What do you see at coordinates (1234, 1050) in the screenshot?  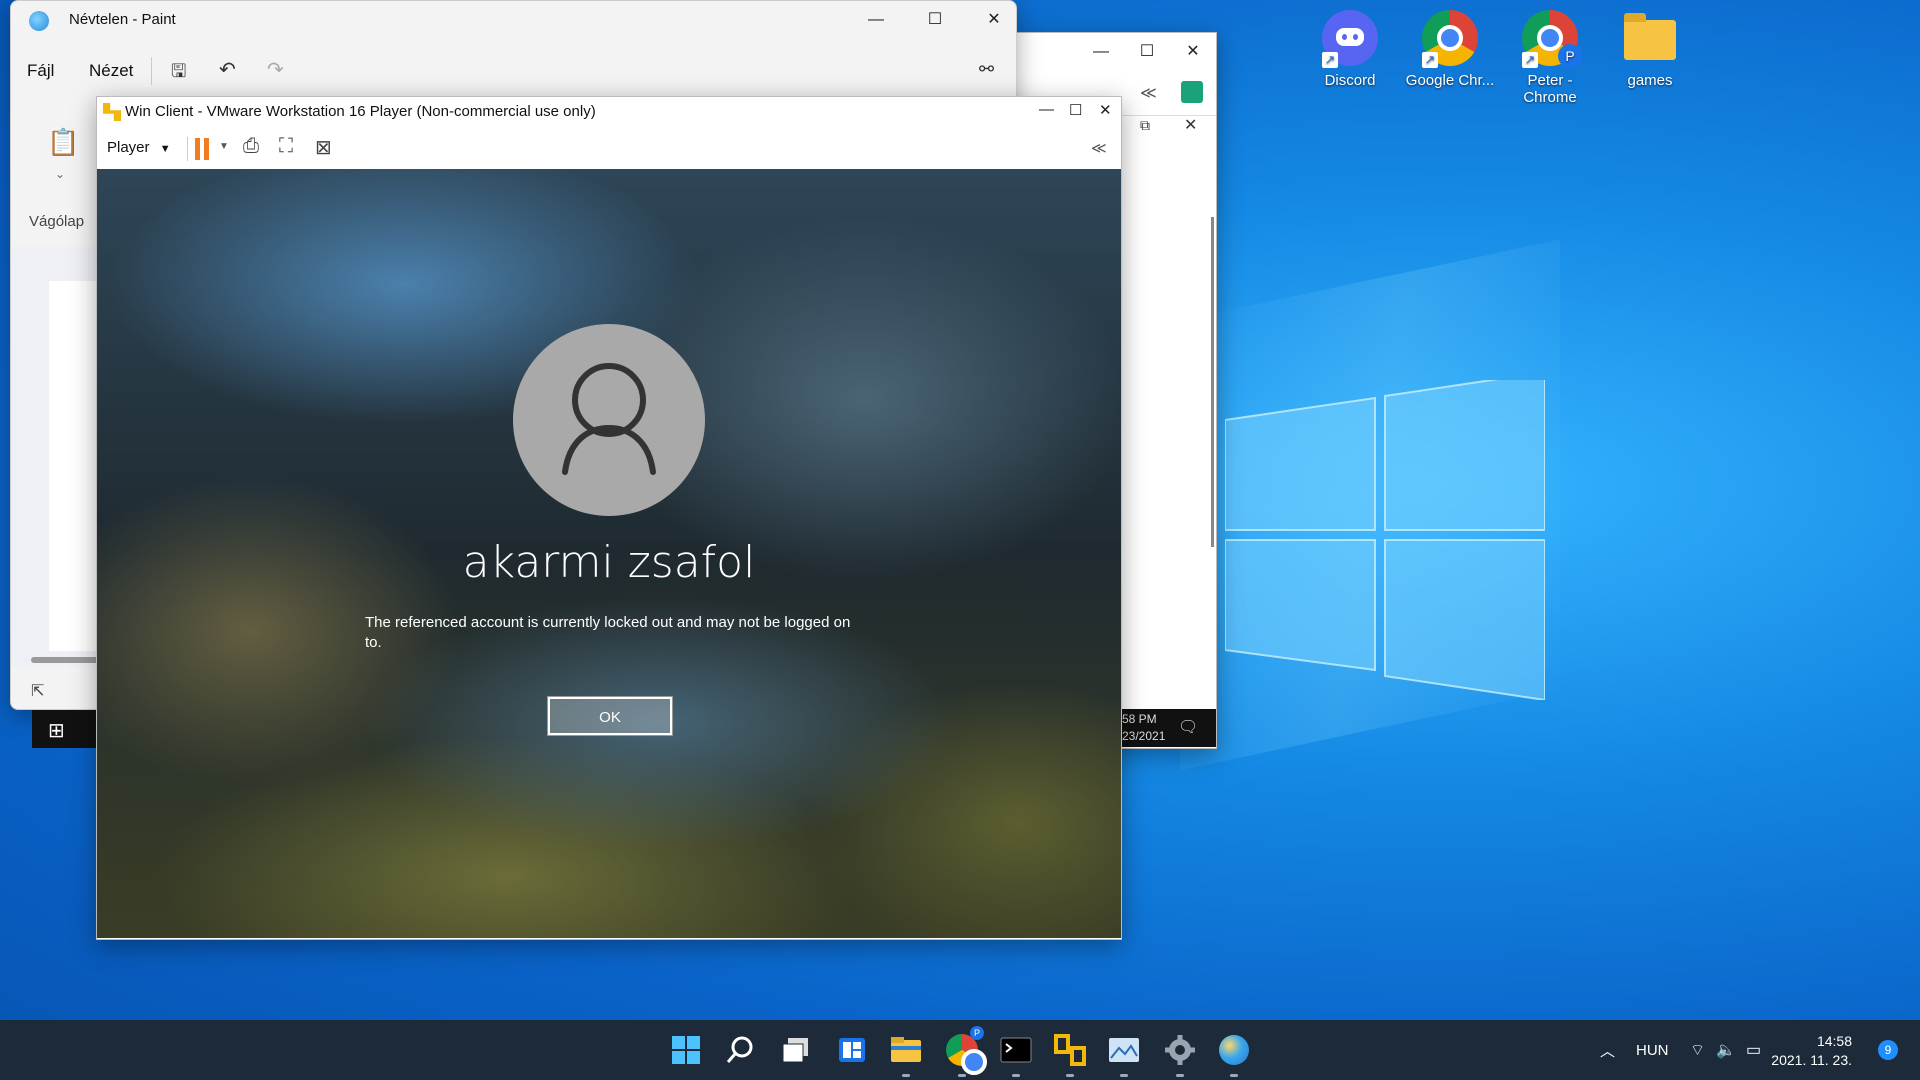 I see `paint-icon` at bounding box center [1234, 1050].